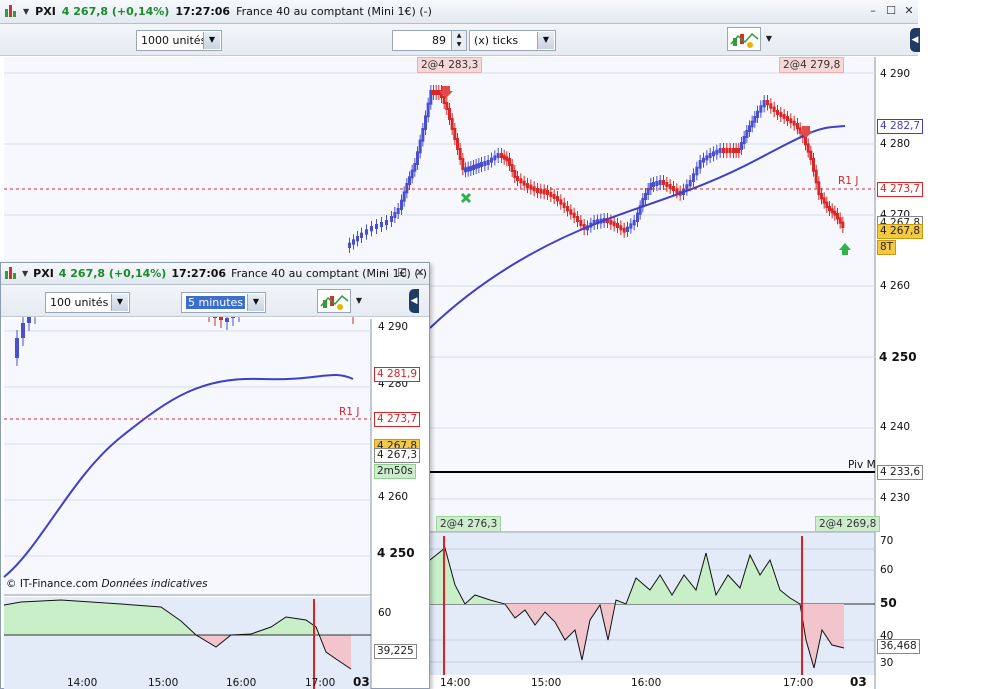 This screenshot has height=689, width=981. Describe the element at coordinates (895, 286) in the screenshot. I see `price-tick: 4 260` at that location.